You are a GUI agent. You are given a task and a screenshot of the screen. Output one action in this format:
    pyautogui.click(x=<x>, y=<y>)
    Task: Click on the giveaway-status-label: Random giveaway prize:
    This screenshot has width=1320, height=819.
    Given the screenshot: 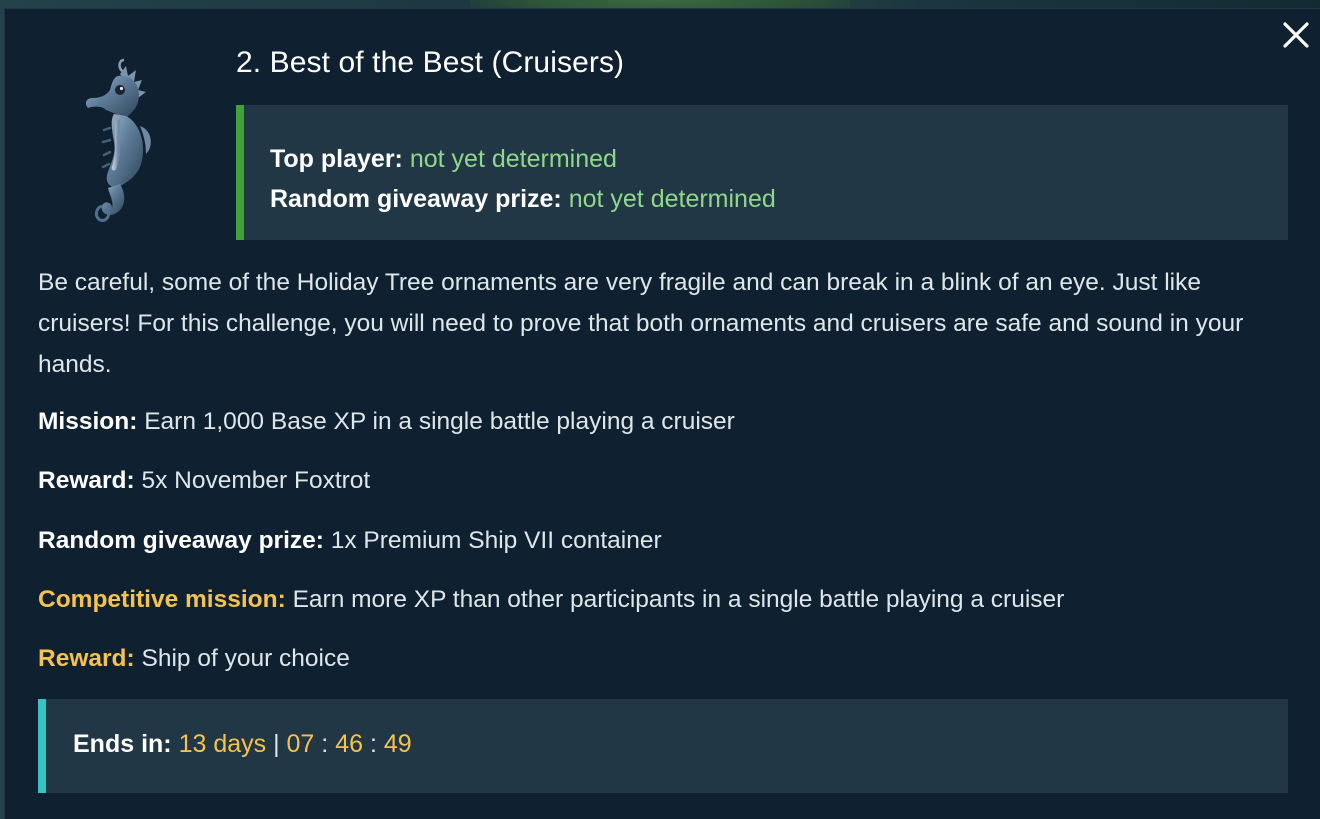 What is the action you would take?
    pyautogui.click(x=416, y=199)
    